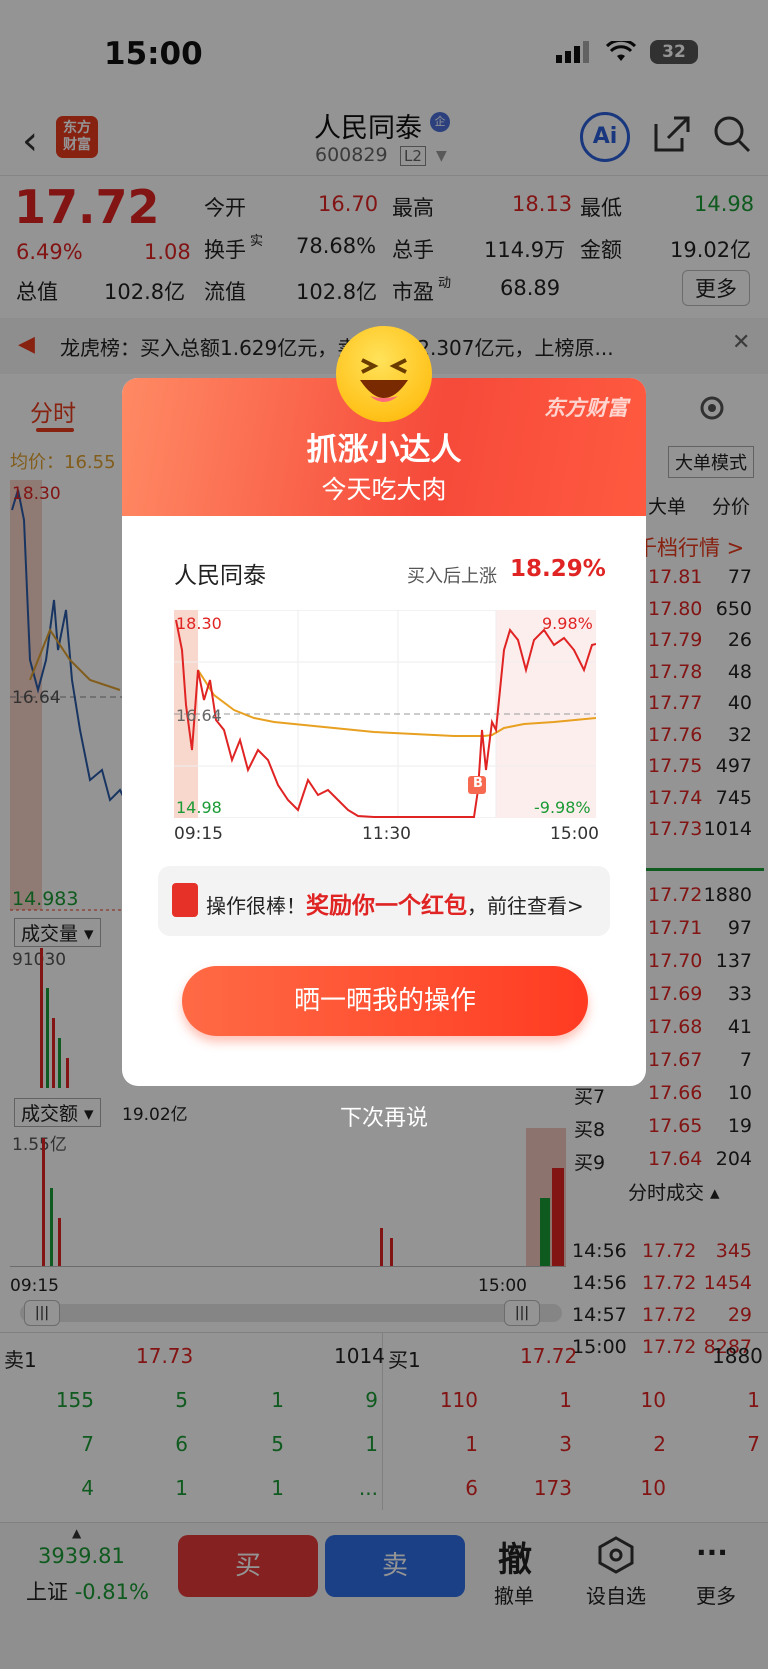  I want to click on modal-chart-mid: 16.64, so click(199, 715).